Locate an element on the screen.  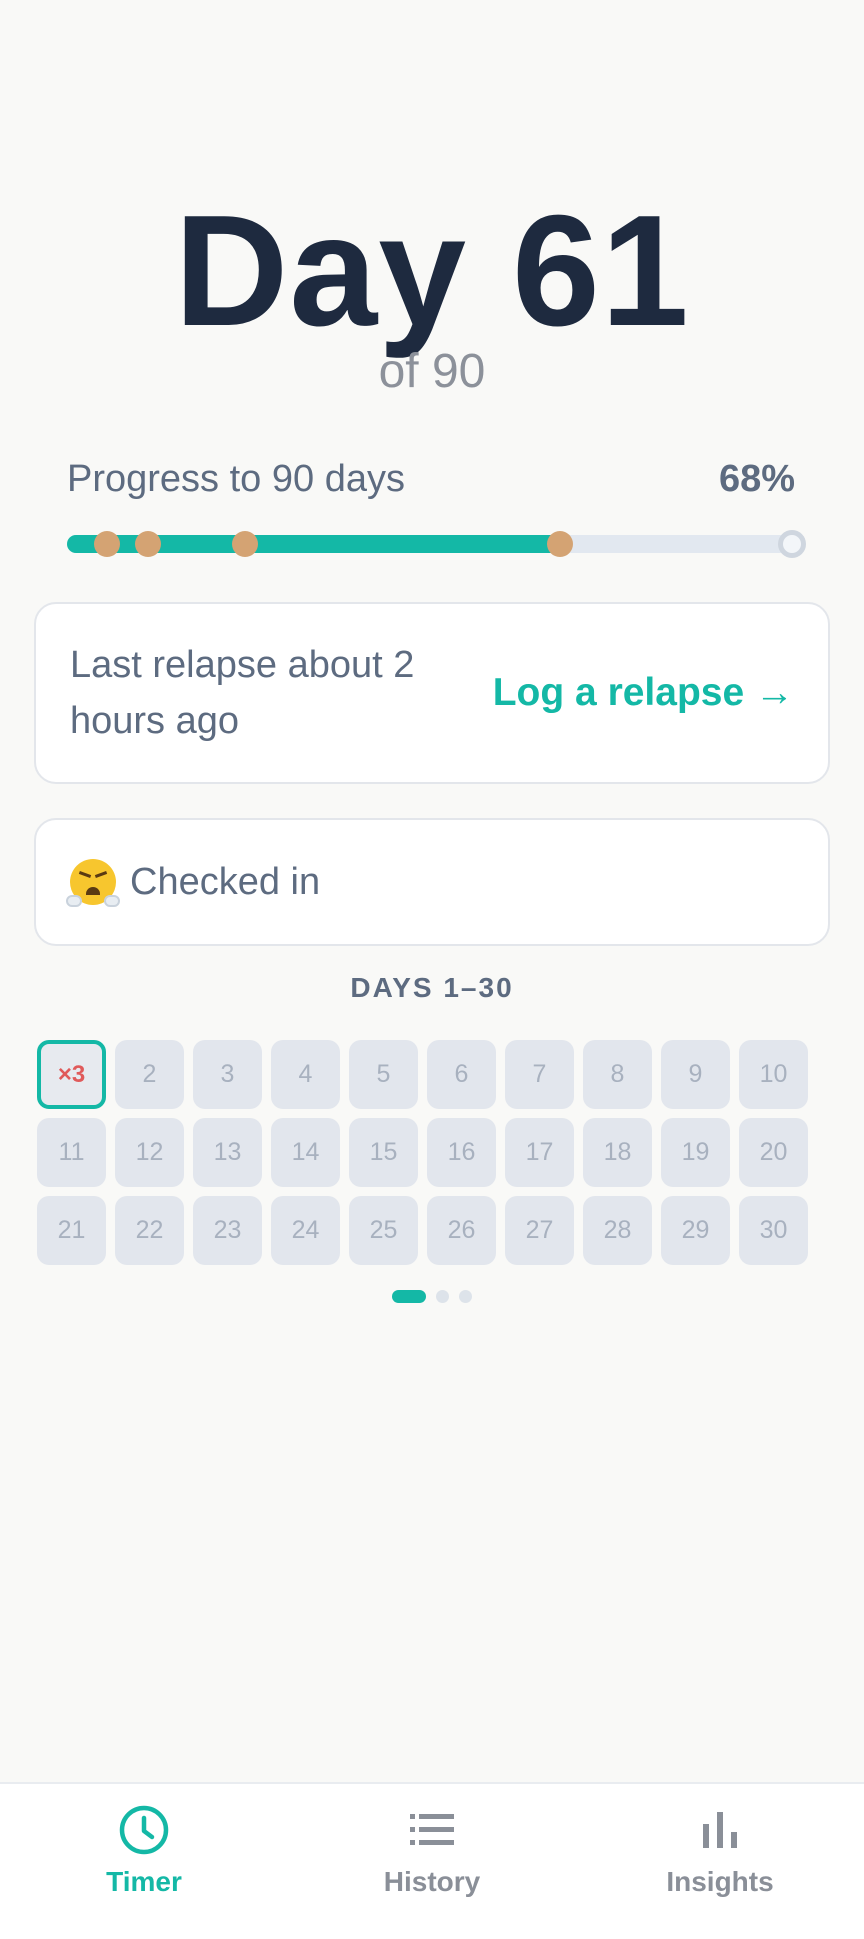
day-cell: 15 is located at coordinates (383, 1152).